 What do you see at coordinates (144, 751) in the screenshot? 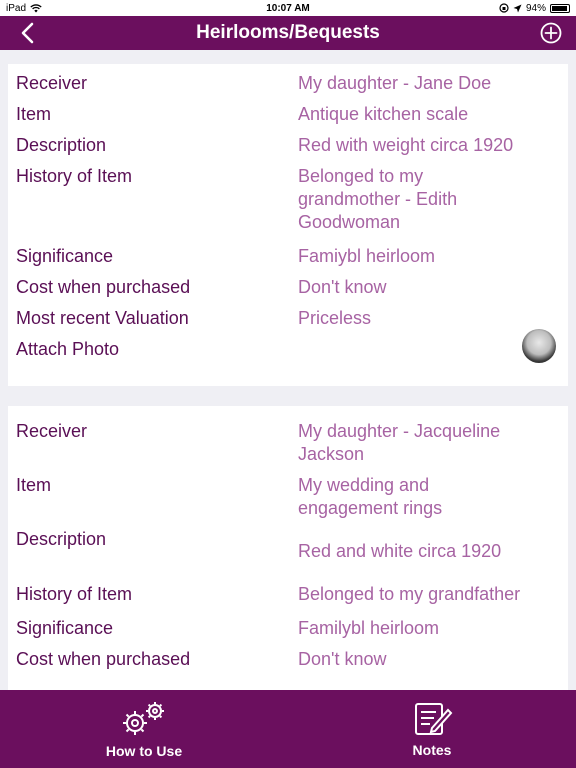
I see `tab-how-to-use-label: How to Use` at bounding box center [144, 751].